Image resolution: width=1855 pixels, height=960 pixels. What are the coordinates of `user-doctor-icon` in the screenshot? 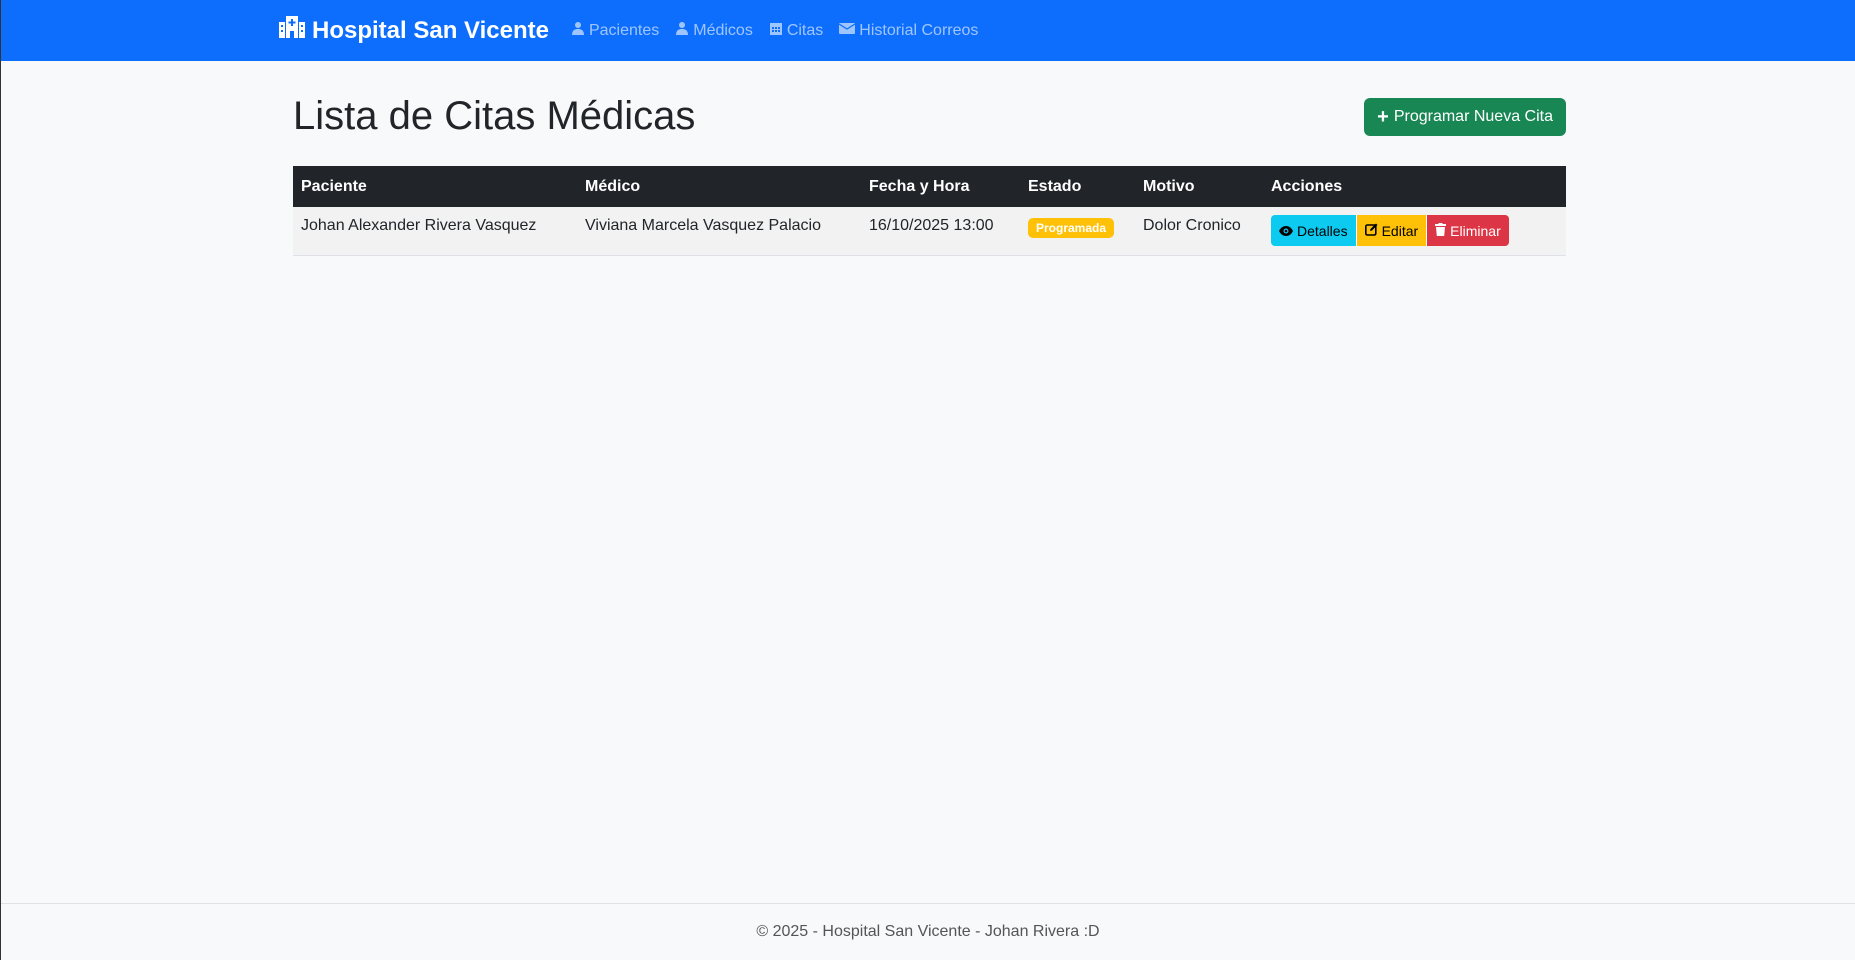 It's located at (684, 30).